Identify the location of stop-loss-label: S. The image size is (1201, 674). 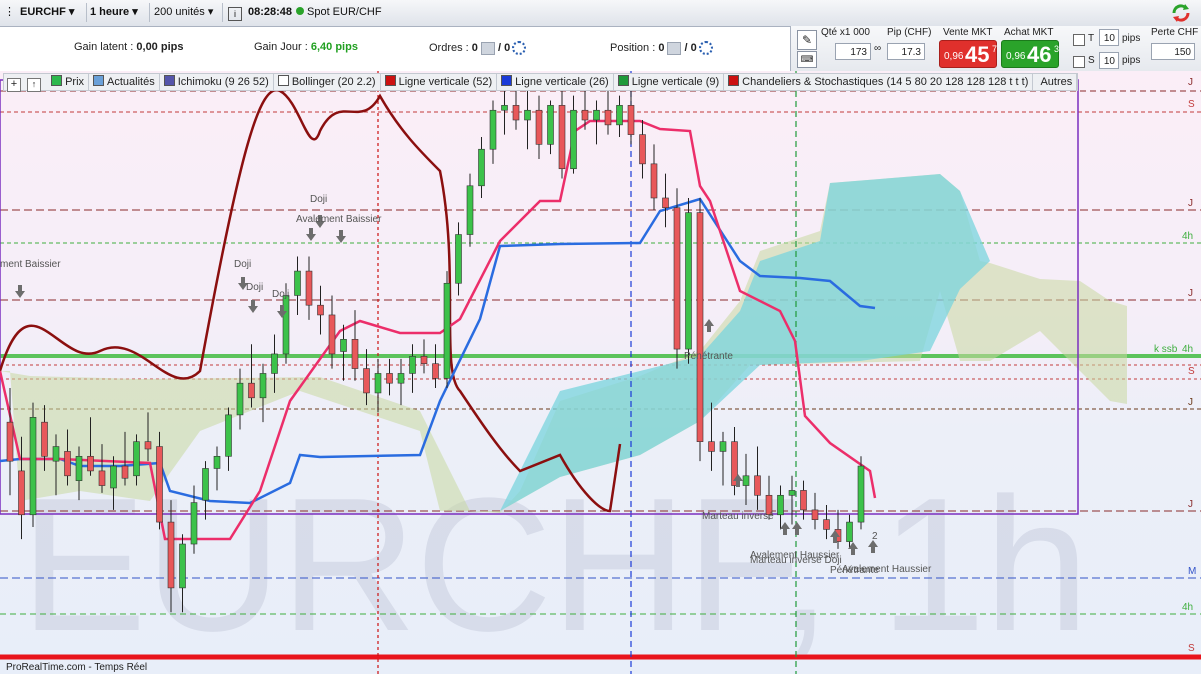
(1091, 60).